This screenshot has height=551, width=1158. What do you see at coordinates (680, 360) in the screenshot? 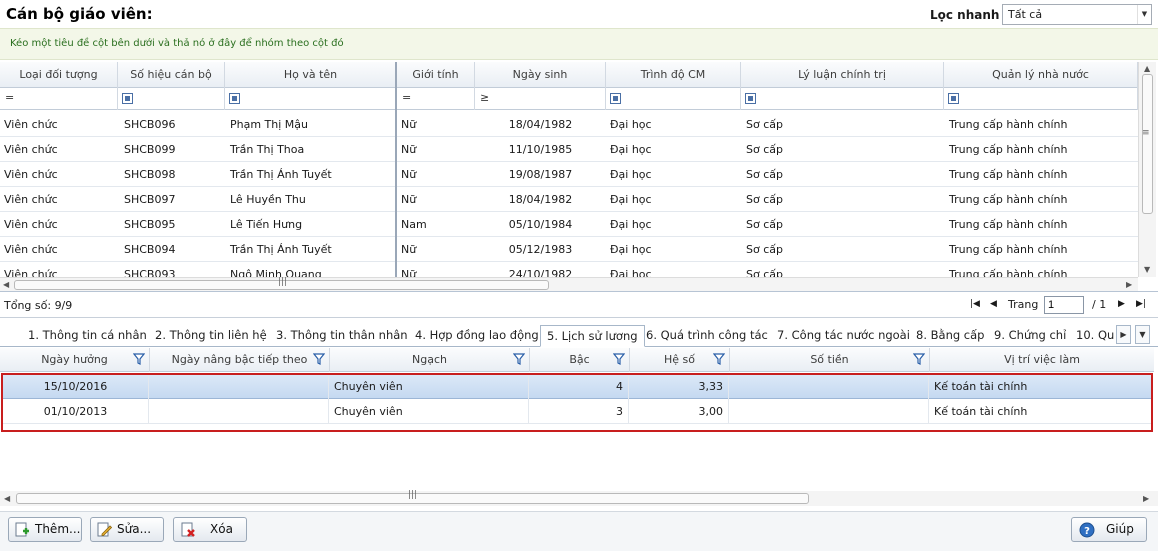
I see `column-header-coefficient: Hệ số` at bounding box center [680, 360].